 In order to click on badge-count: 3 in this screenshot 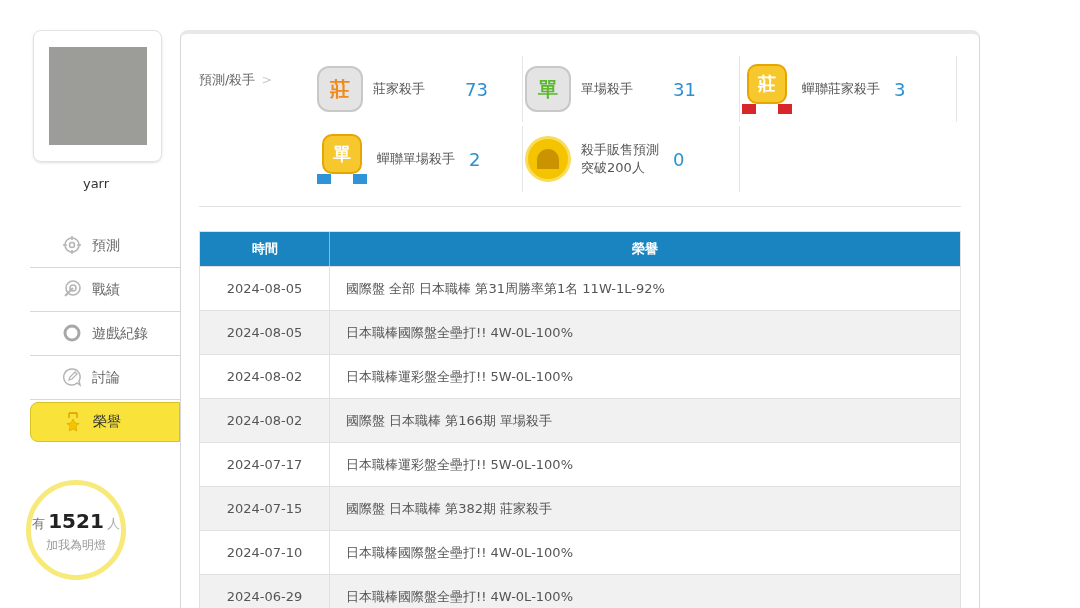, I will do `click(900, 89)`.